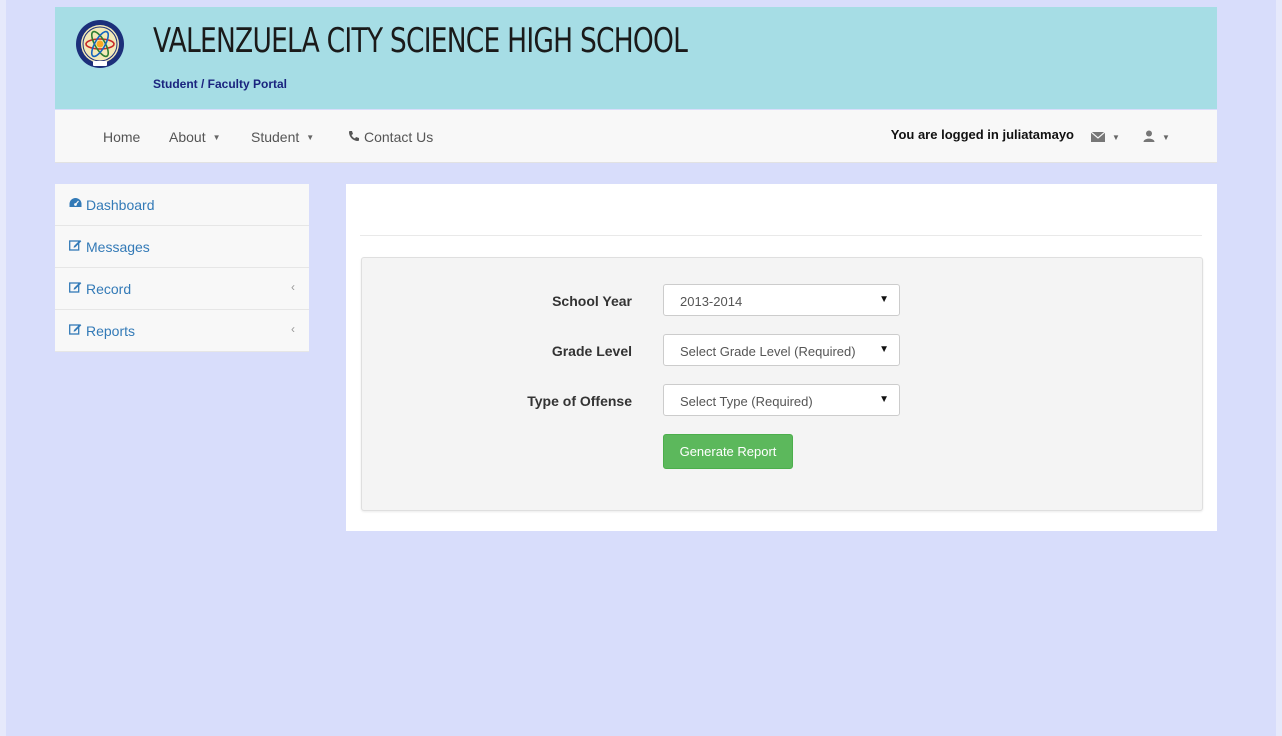  I want to click on grade-level-label: Grade Level, so click(591, 351).